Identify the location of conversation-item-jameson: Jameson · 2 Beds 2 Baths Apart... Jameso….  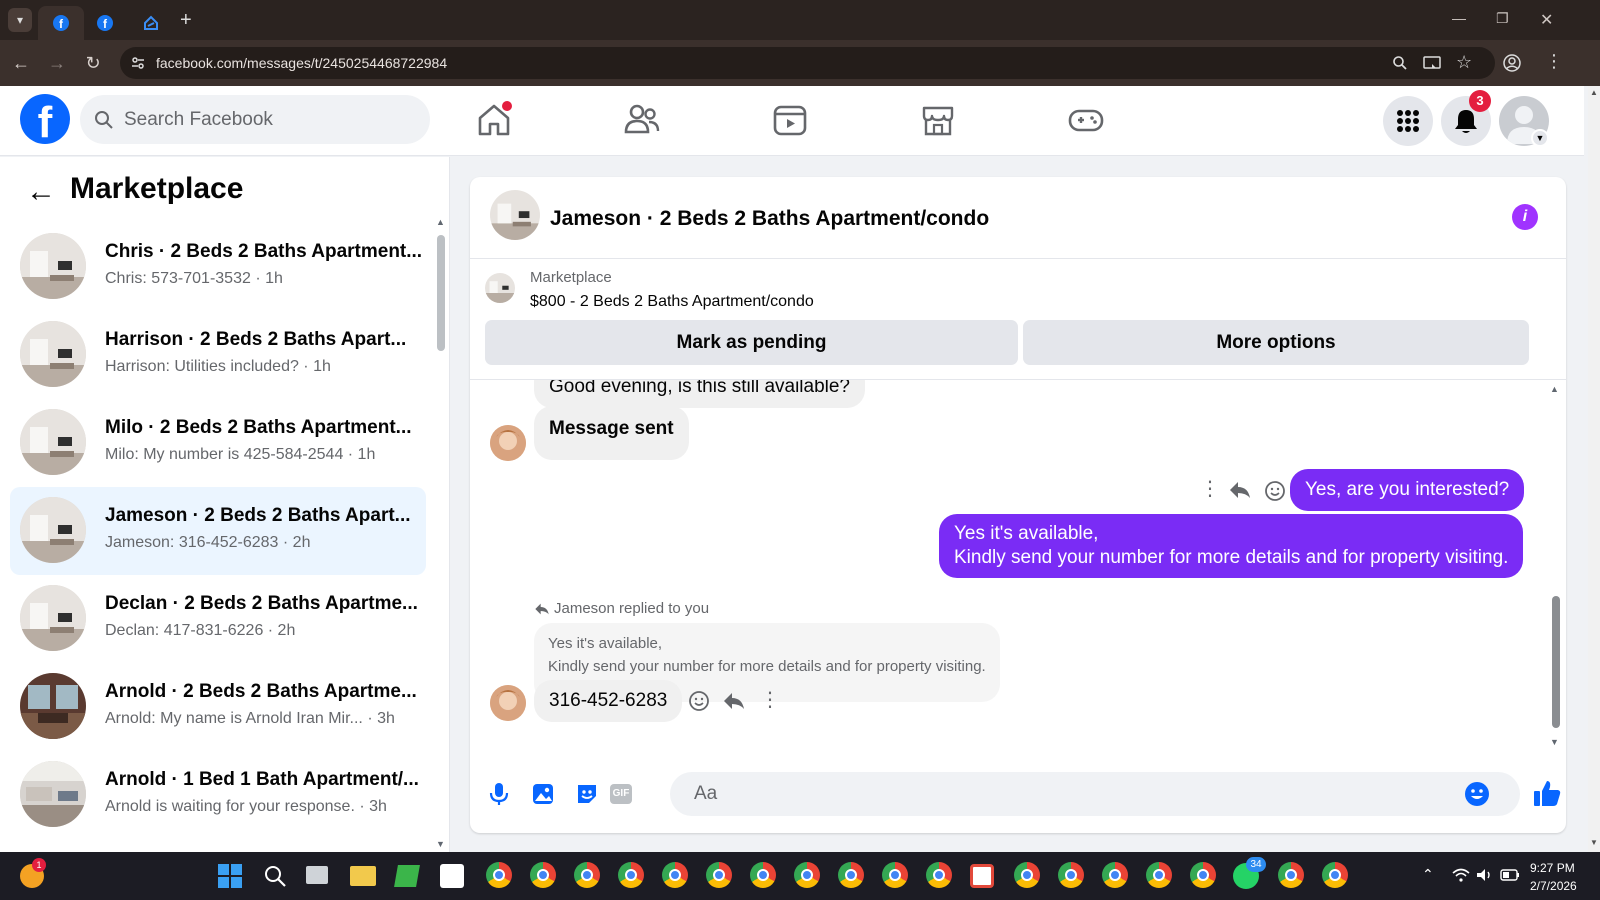
(218, 531).